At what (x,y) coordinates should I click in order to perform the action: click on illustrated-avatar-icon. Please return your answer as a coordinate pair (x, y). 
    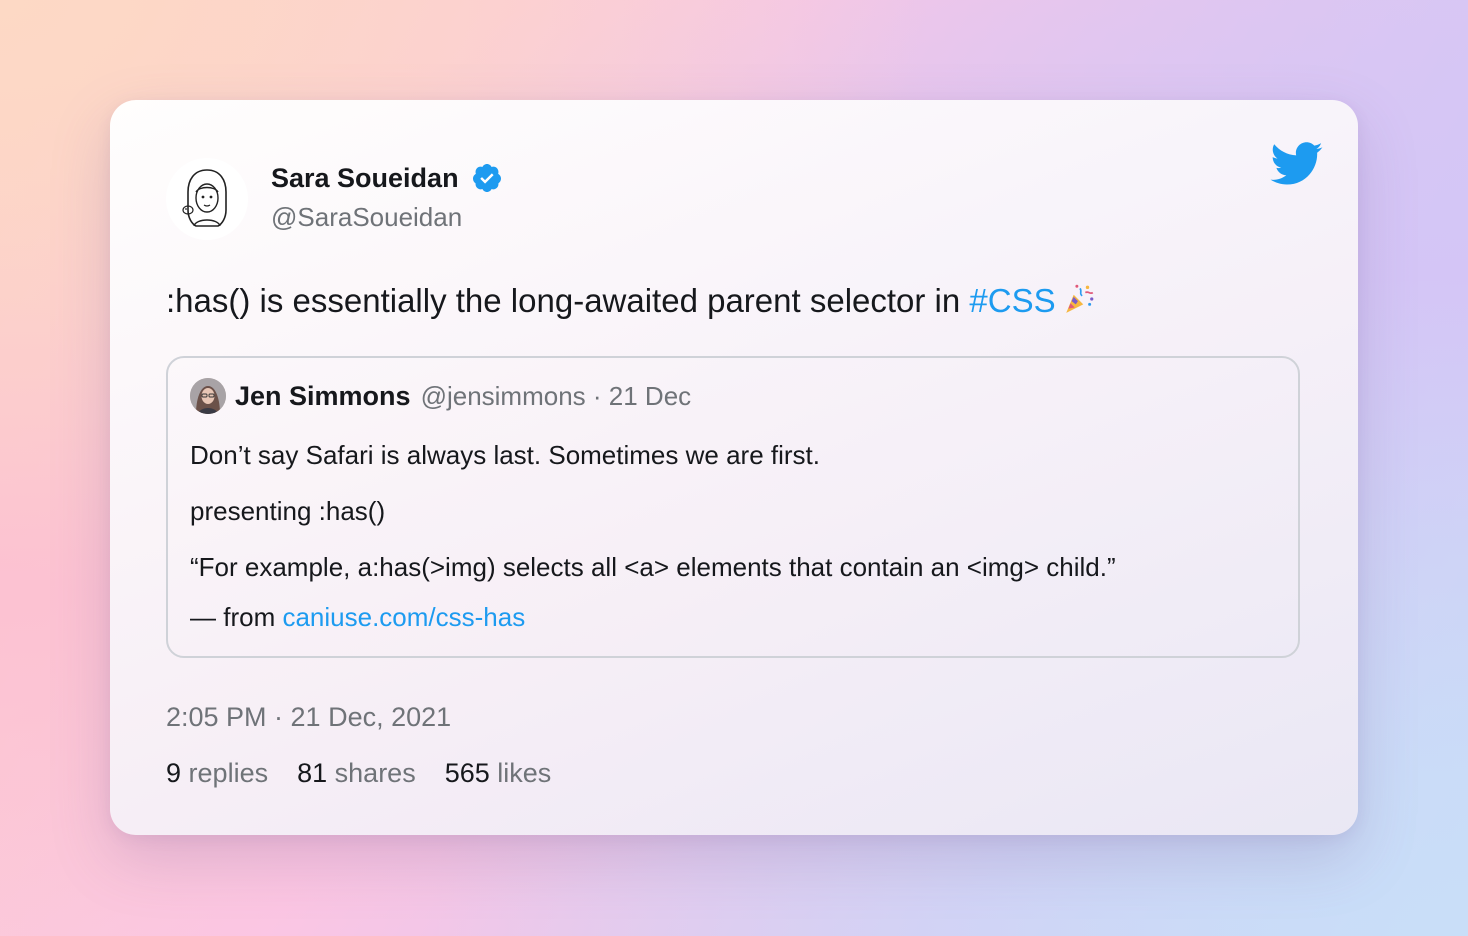
    Looking at the image, I should click on (207, 199).